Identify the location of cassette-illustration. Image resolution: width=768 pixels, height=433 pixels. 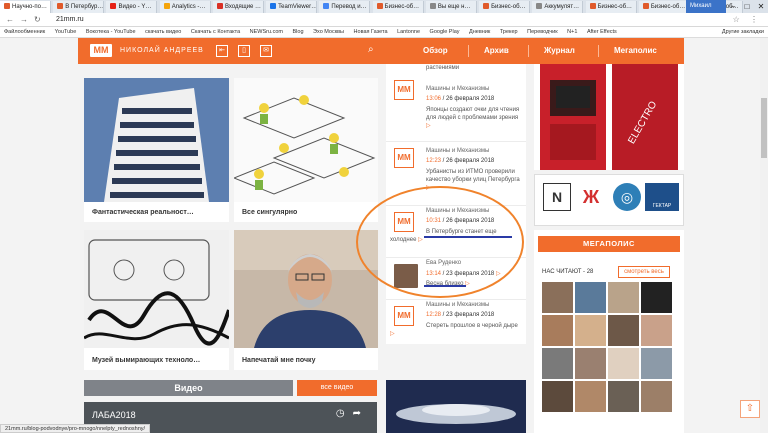
(156, 289).